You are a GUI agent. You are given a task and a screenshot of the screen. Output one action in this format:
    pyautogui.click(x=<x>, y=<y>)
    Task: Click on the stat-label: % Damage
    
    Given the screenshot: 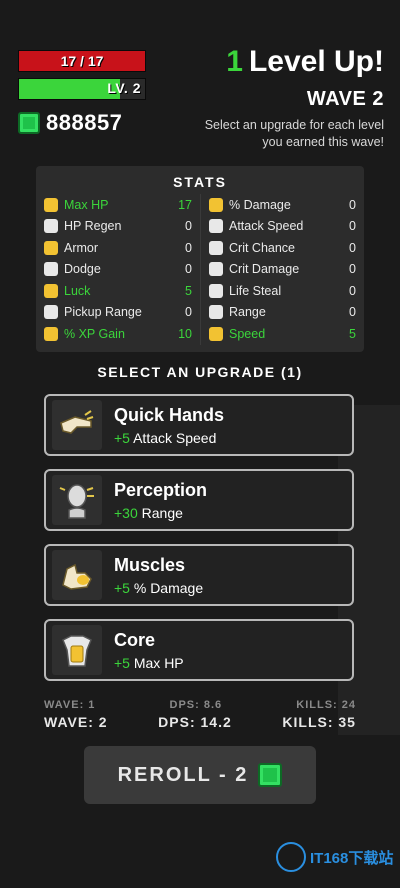 What is the action you would take?
    pyautogui.click(x=260, y=204)
    